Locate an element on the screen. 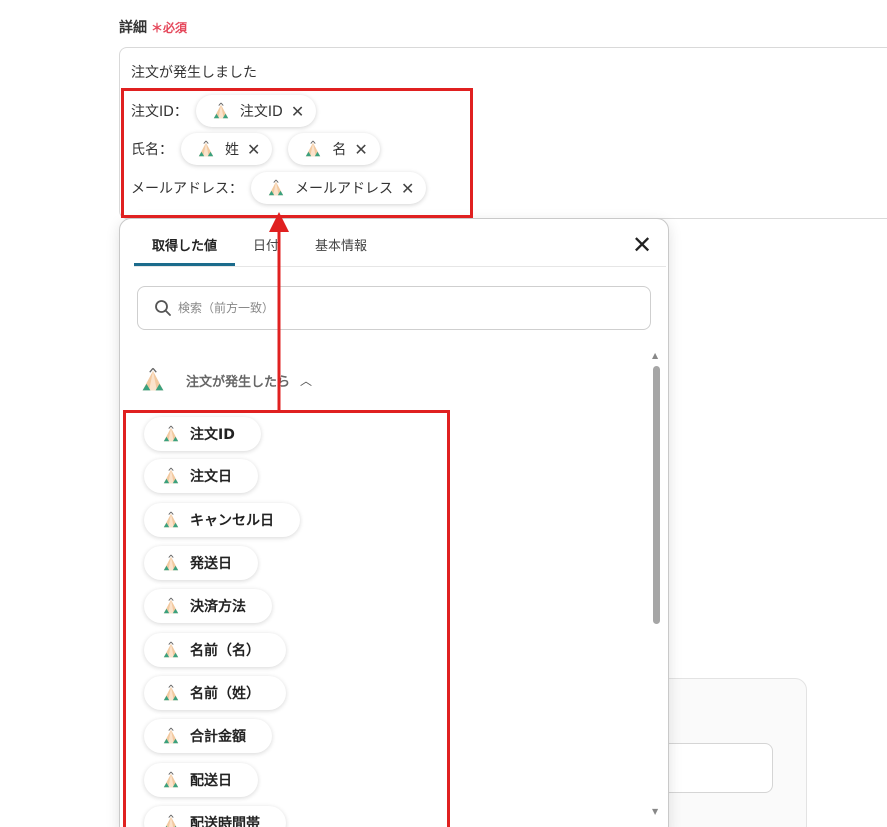 The height and width of the screenshot is (827, 887). tab-date: 日付 is located at coordinates (266, 244).